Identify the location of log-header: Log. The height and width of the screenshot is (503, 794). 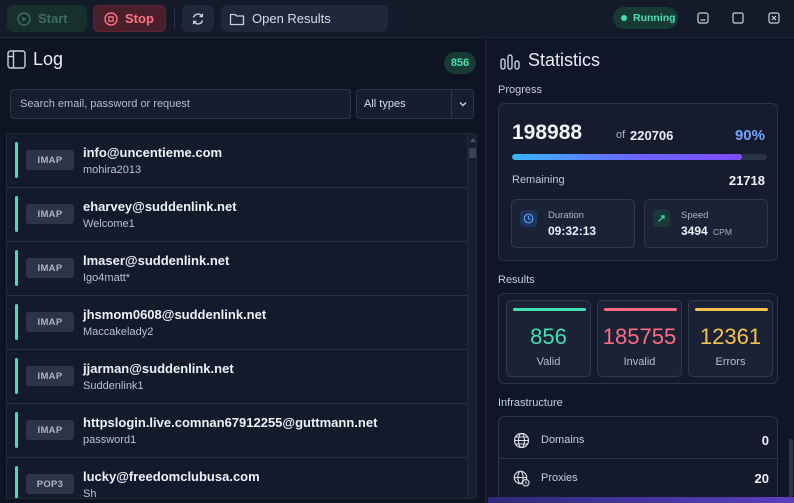
(35, 59).